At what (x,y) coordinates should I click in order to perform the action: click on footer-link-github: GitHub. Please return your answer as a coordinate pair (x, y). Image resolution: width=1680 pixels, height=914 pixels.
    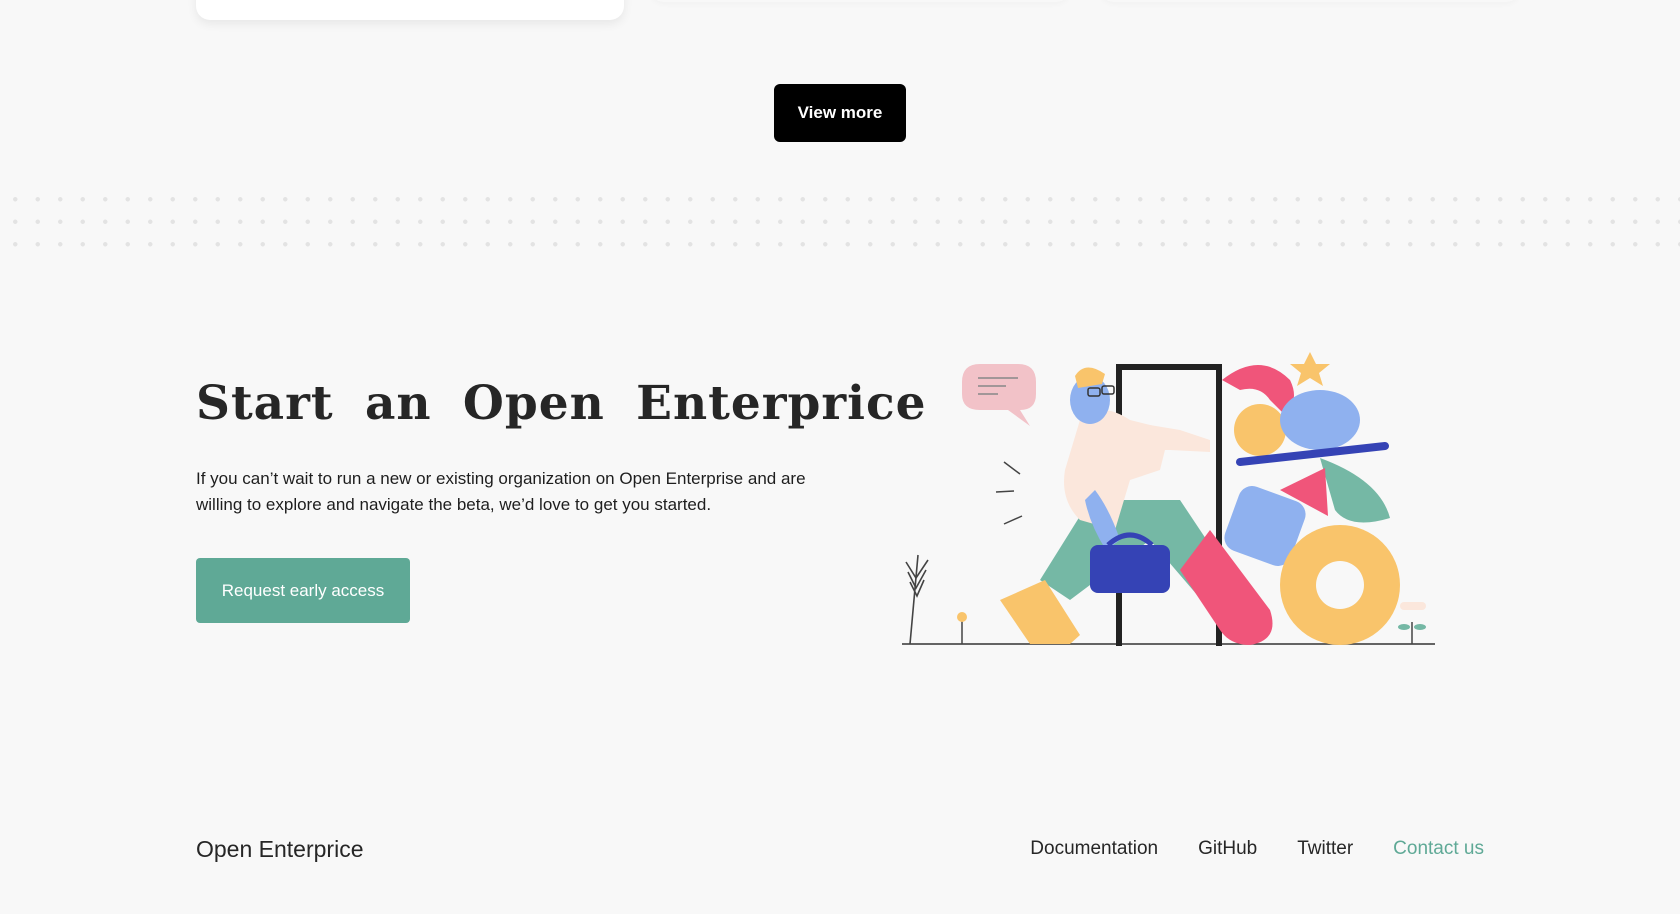
    Looking at the image, I should click on (1227, 849).